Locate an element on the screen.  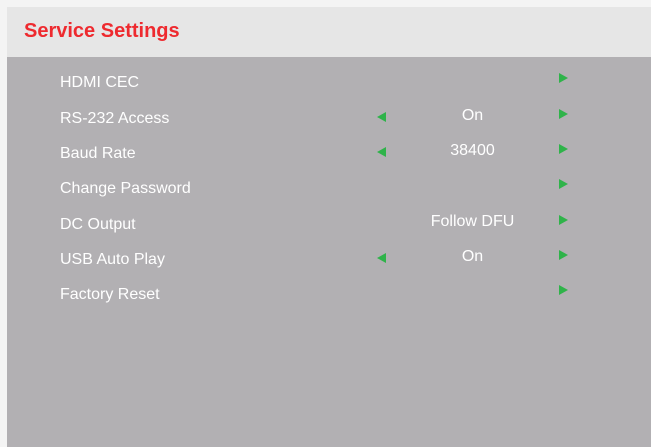
menu-item-label: HDMI CEC is located at coordinates (100, 82).